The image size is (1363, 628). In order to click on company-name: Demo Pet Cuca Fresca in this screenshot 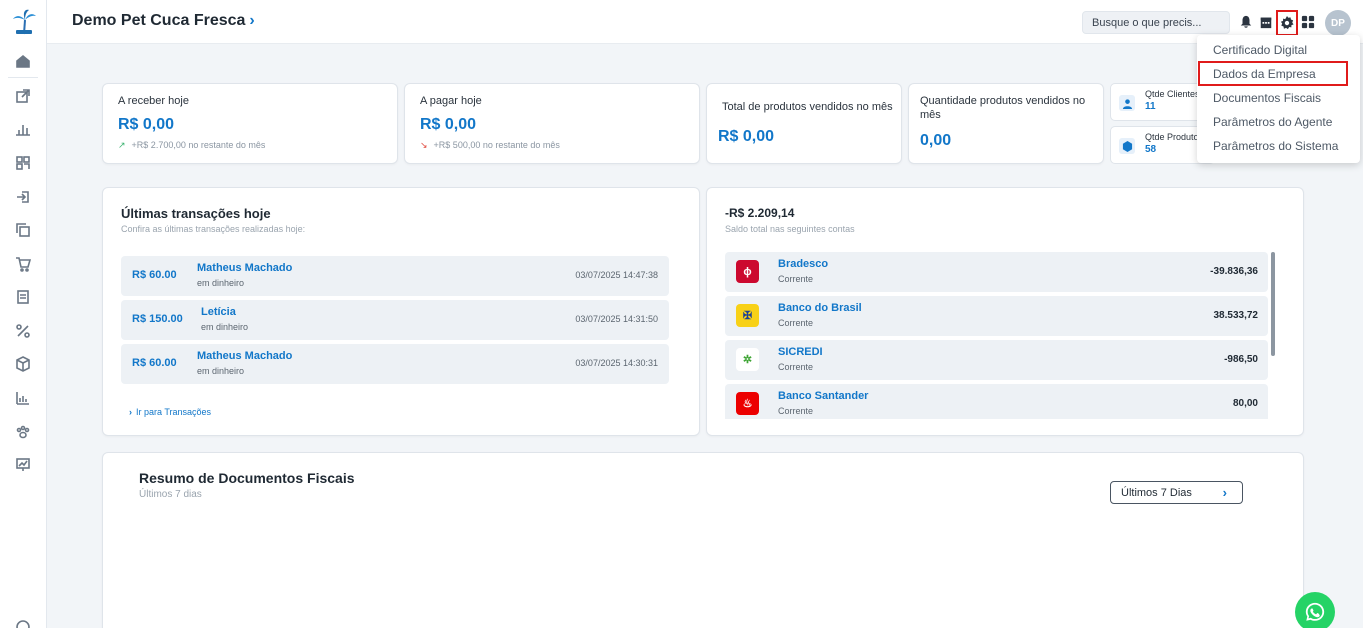, I will do `click(159, 20)`.